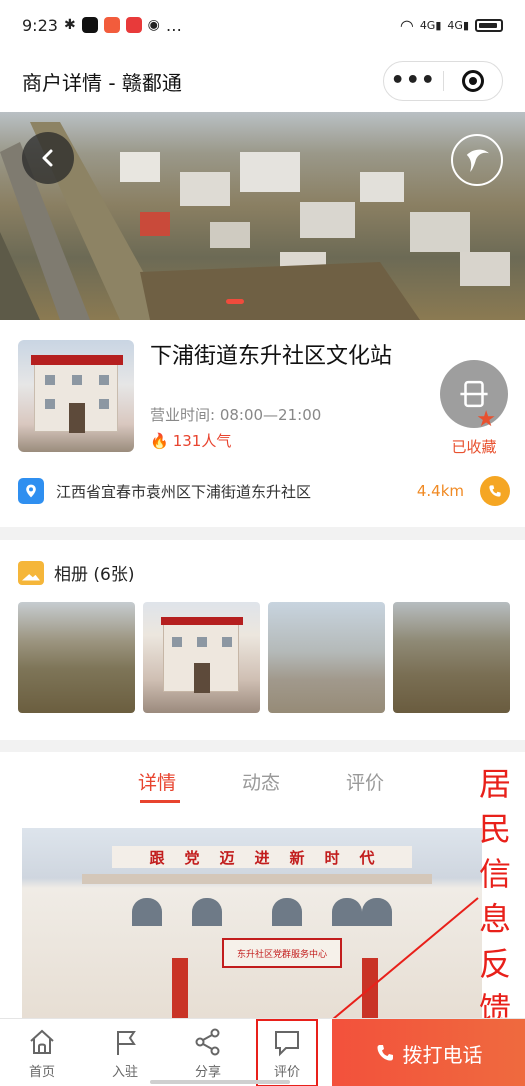 This screenshot has height=1086, width=525. I want to click on call-button: 拨打电话, so click(428, 1052).